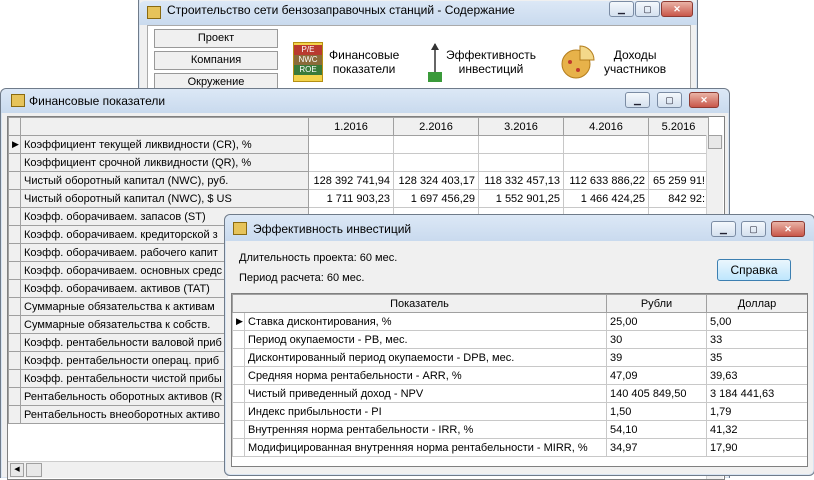  I want to click on fin-titlebar: Финансовые показатели ▁ ▢ ✕, so click(365, 101).